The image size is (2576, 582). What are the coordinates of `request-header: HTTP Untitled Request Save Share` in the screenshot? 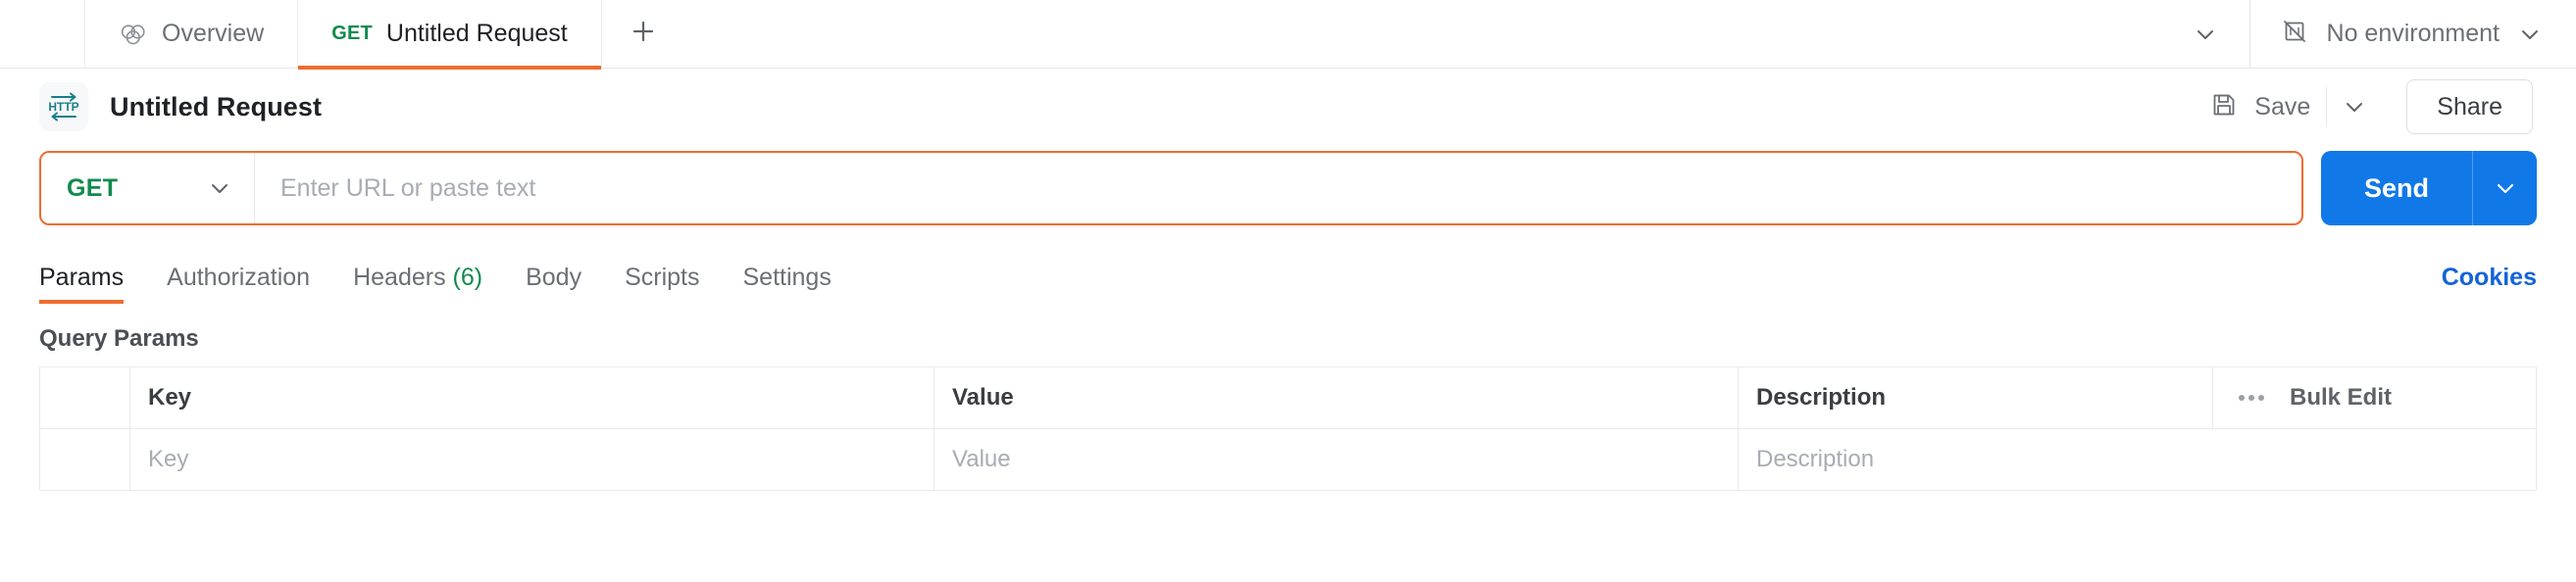 It's located at (1288, 107).